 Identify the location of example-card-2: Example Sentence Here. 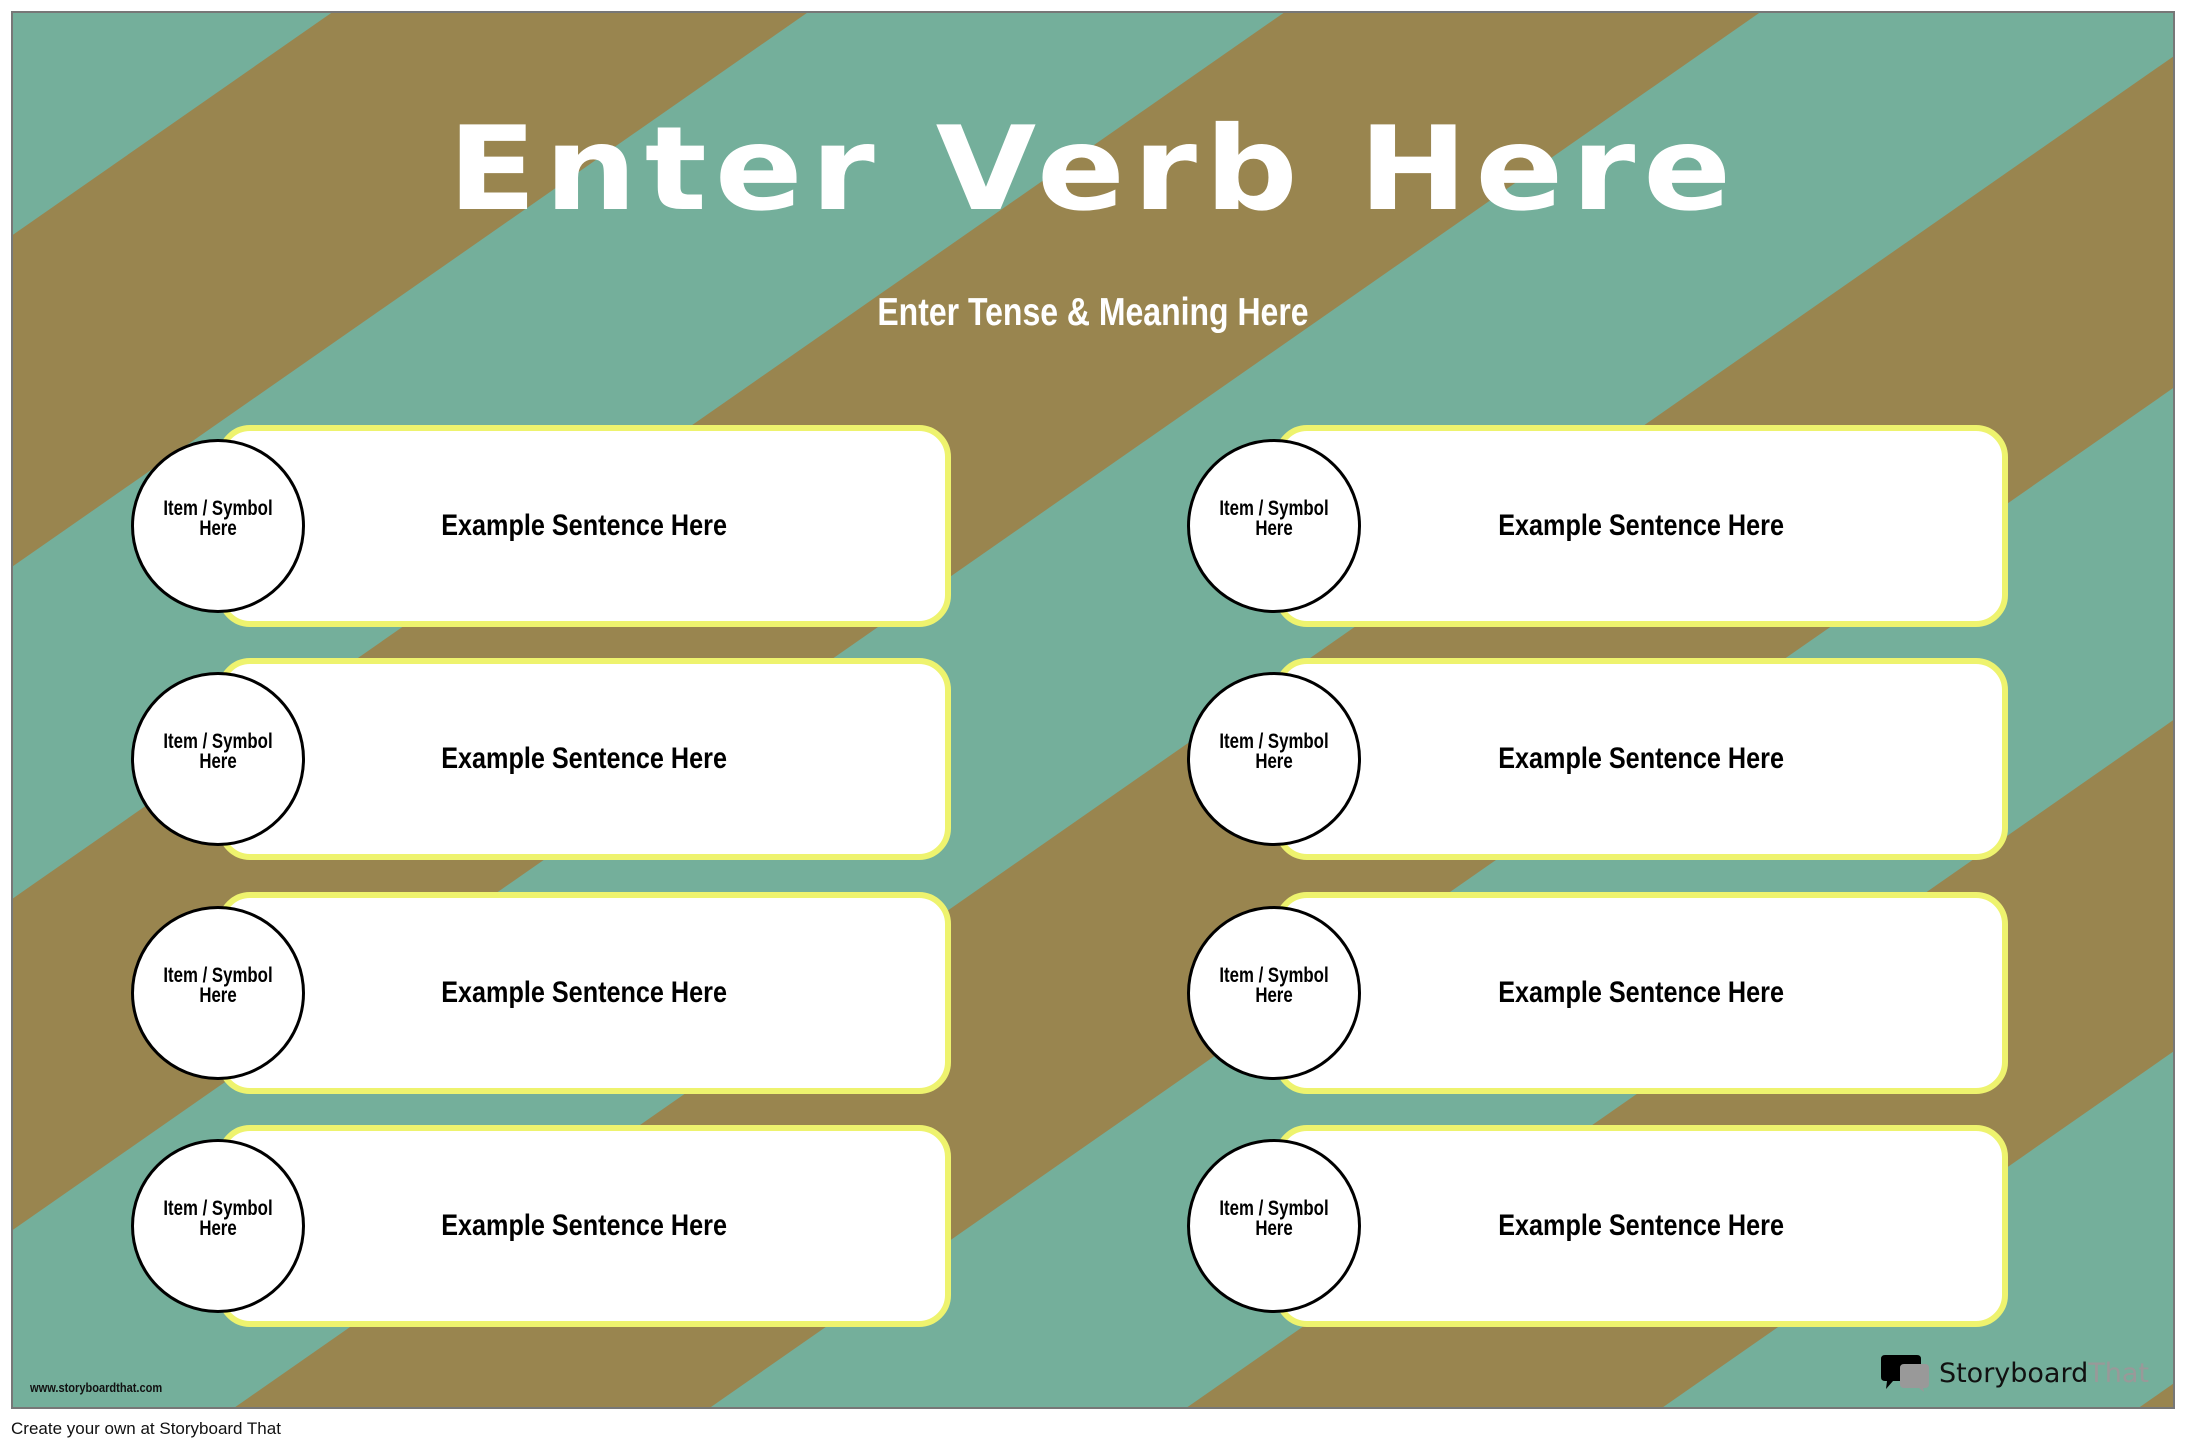
(584, 759).